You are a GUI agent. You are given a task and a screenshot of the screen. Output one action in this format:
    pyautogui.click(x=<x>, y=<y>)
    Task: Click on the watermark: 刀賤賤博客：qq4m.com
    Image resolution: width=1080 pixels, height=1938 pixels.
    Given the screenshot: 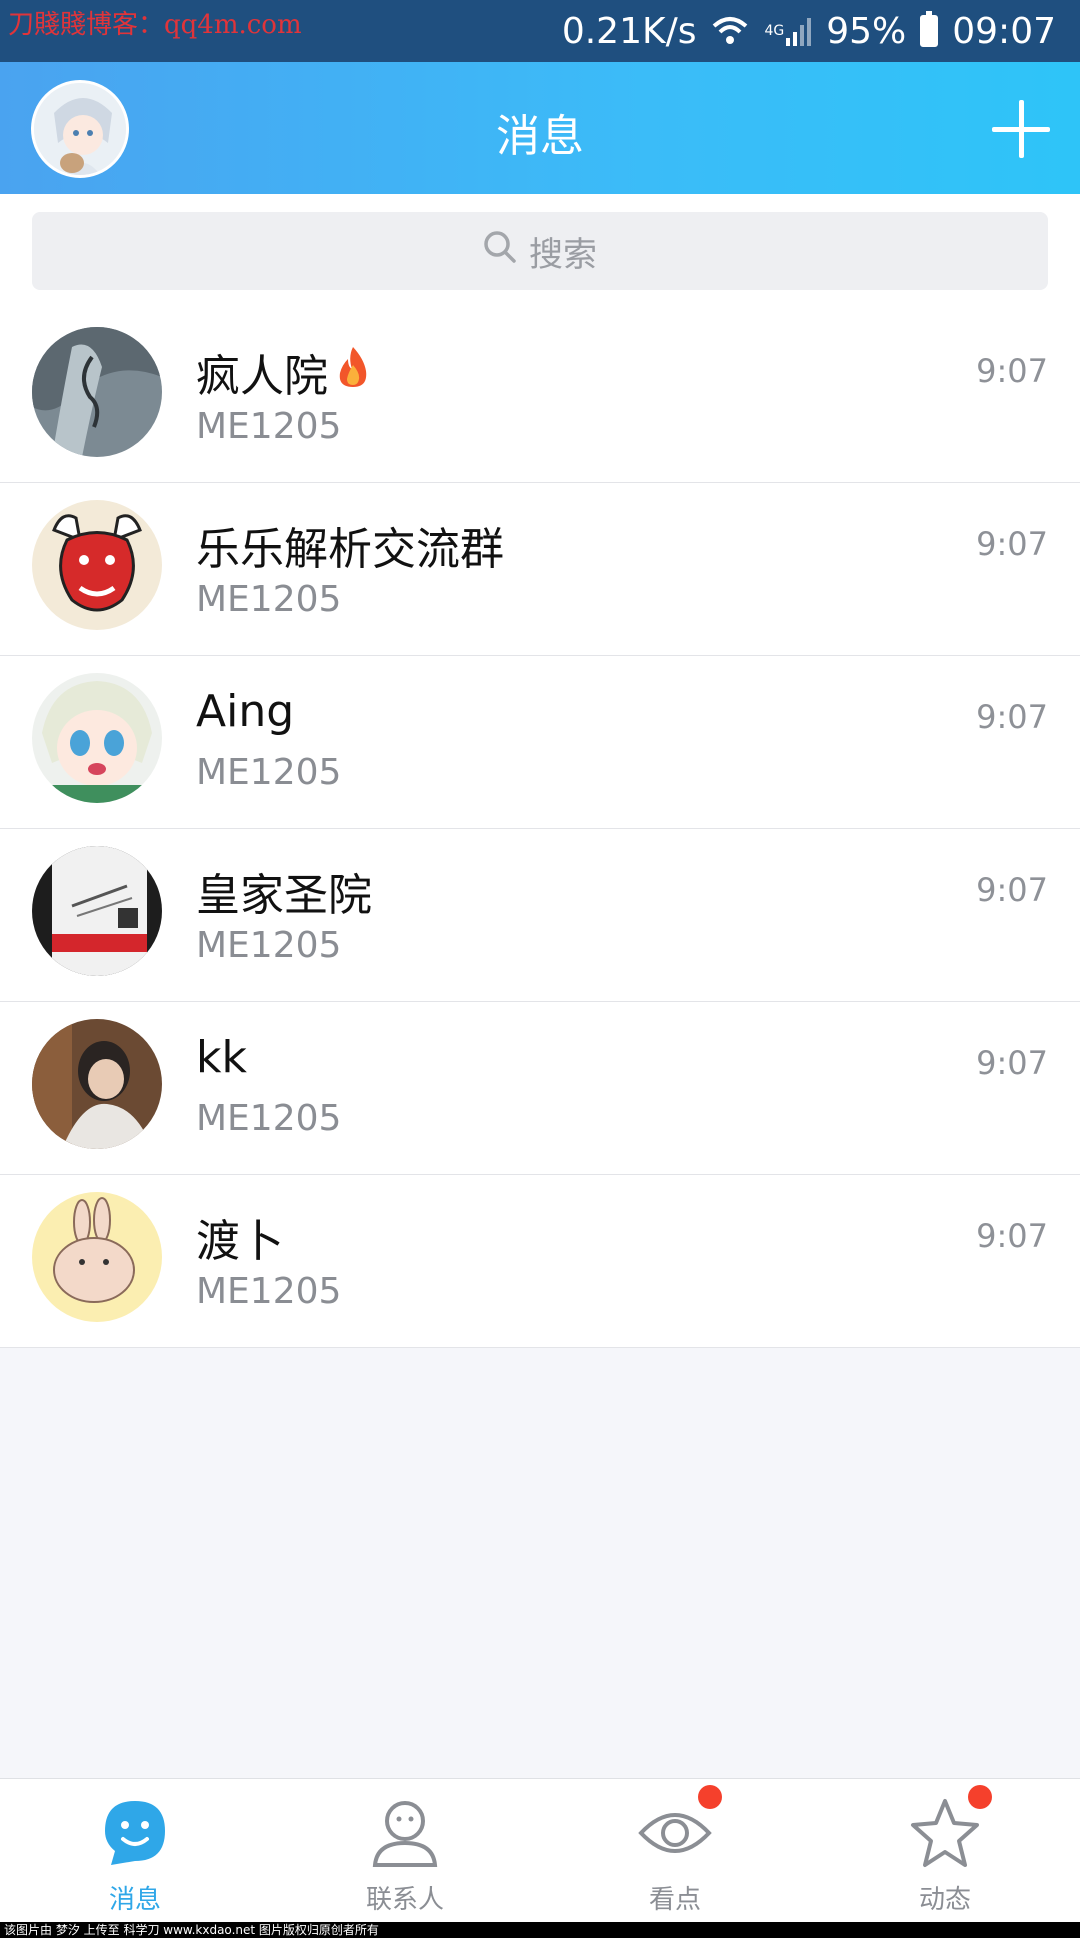 What is the action you would take?
    pyautogui.click(x=155, y=25)
    